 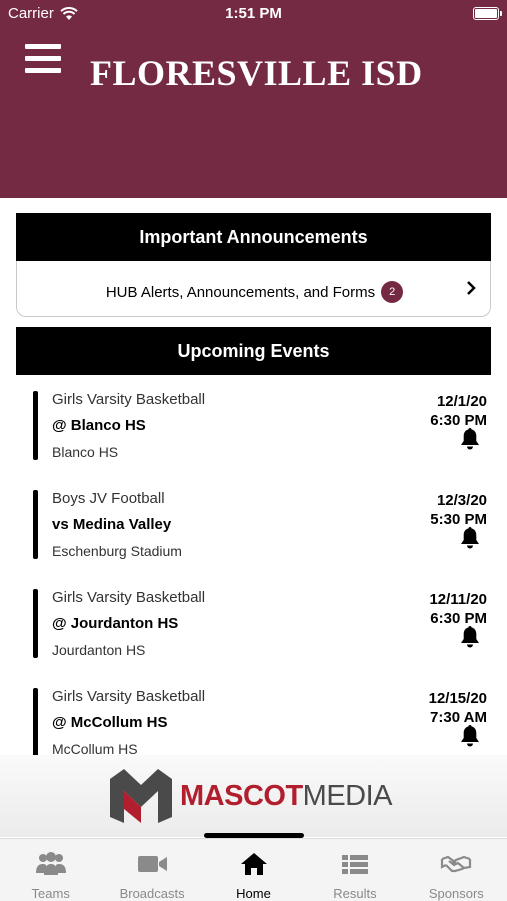 I want to click on event-date: 12/1/20, so click(x=461, y=401).